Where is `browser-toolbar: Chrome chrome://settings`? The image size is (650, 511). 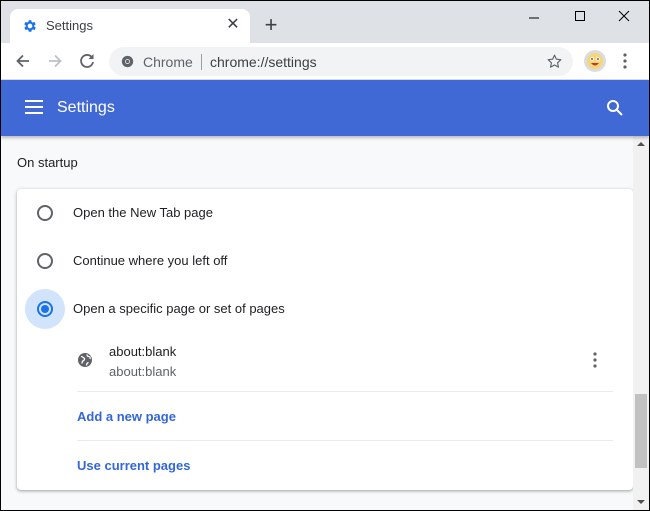 browser-toolbar: Chrome chrome://settings is located at coordinates (325, 61).